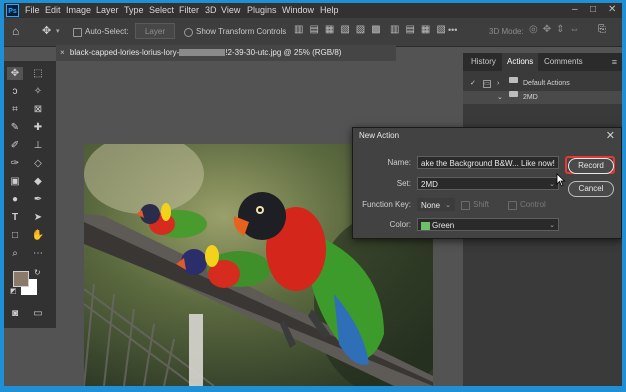 The height and width of the screenshot is (392, 626). What do you see at coordinates (379, 135) in the screenshot?
I see `dialog-title: New Action` at bounding box center [379, 135].